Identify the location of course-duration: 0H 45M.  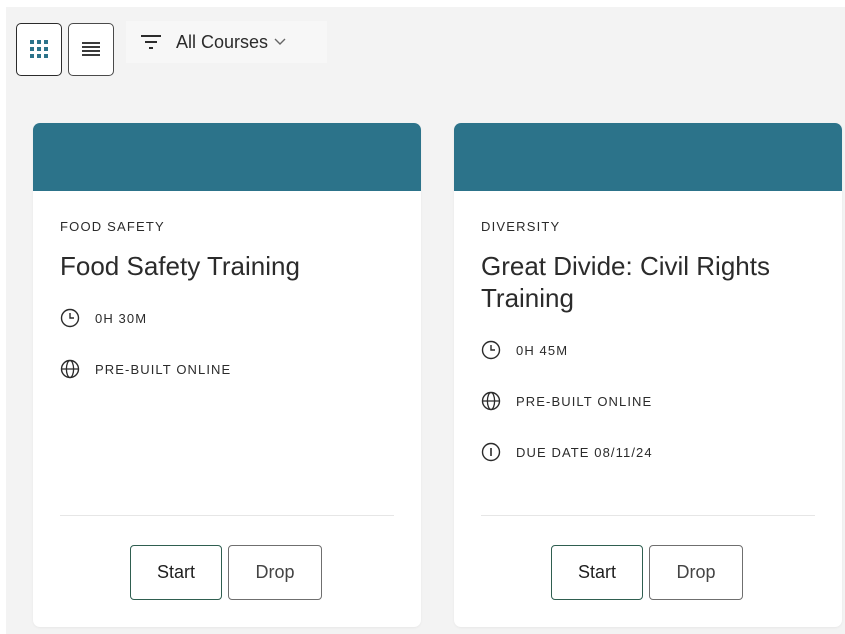
(647, 350).